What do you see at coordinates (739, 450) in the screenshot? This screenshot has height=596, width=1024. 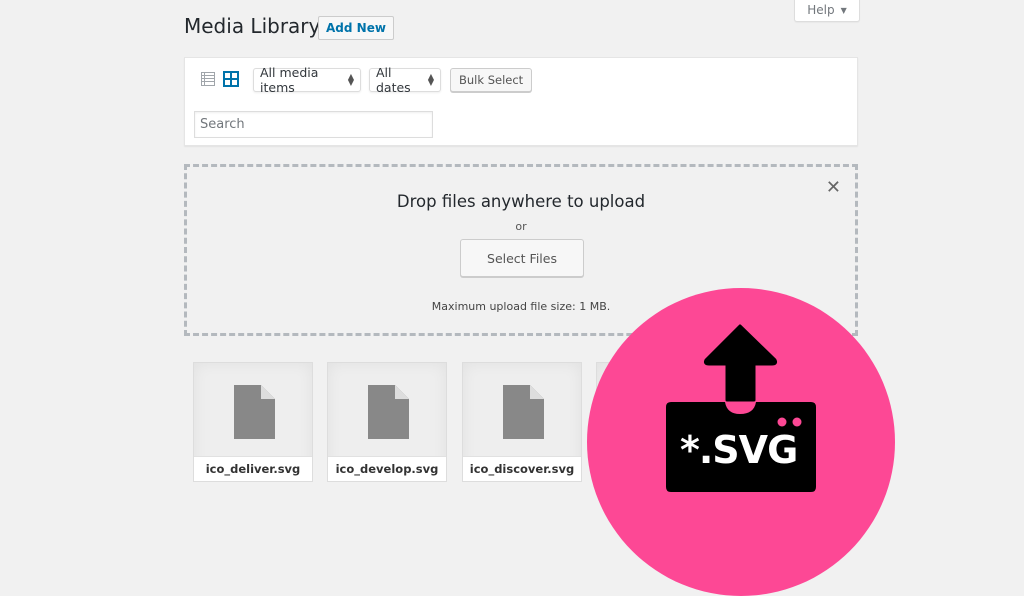 I see `svg-extension-label: *.SVG` at bounding box center [739, 450].